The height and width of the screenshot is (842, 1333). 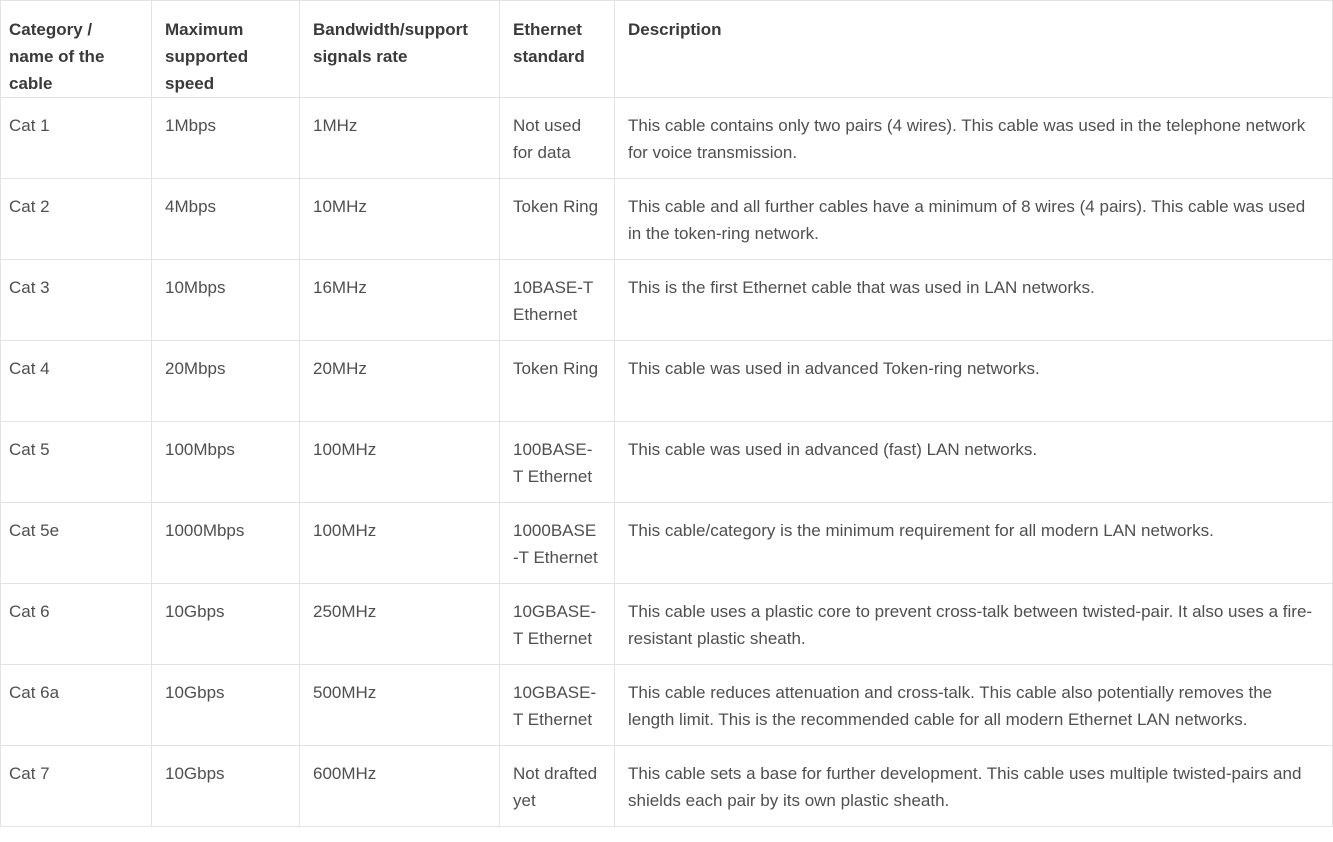 What do you see at coordinates (399, 300) in the screenshot?
I see `cell-bandwidth: 16MHz` at bounding box center [399, 300].